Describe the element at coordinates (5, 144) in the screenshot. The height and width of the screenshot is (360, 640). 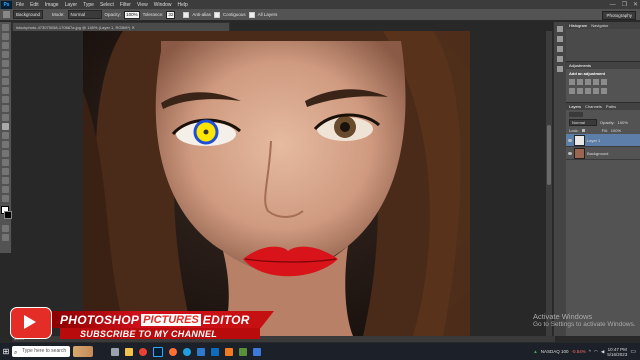
I see `dodge-tool-icon` at that location.